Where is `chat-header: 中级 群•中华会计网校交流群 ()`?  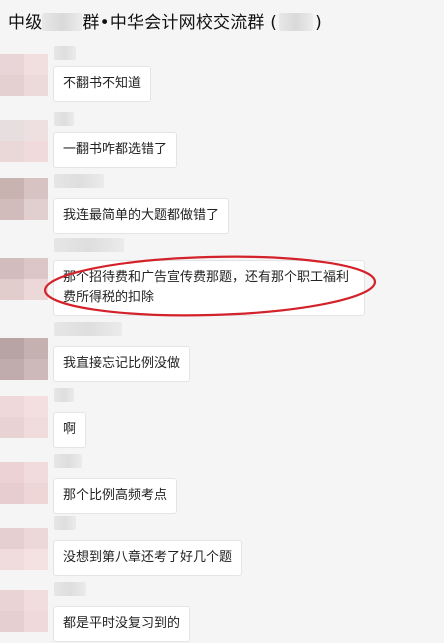
chat-header: 中级 群•中华会计网校交流群 () is located at coordinates (222, 21).